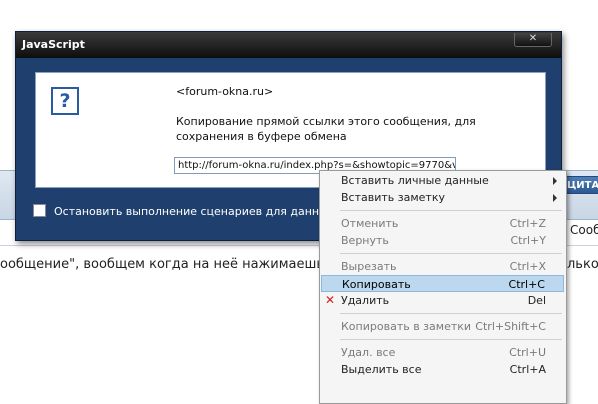  What do you see at coordinates (528, 240) in the screenshot?
I see `menu-item-shortcut: Ctrl+Y` at bounding box center [528, 240].